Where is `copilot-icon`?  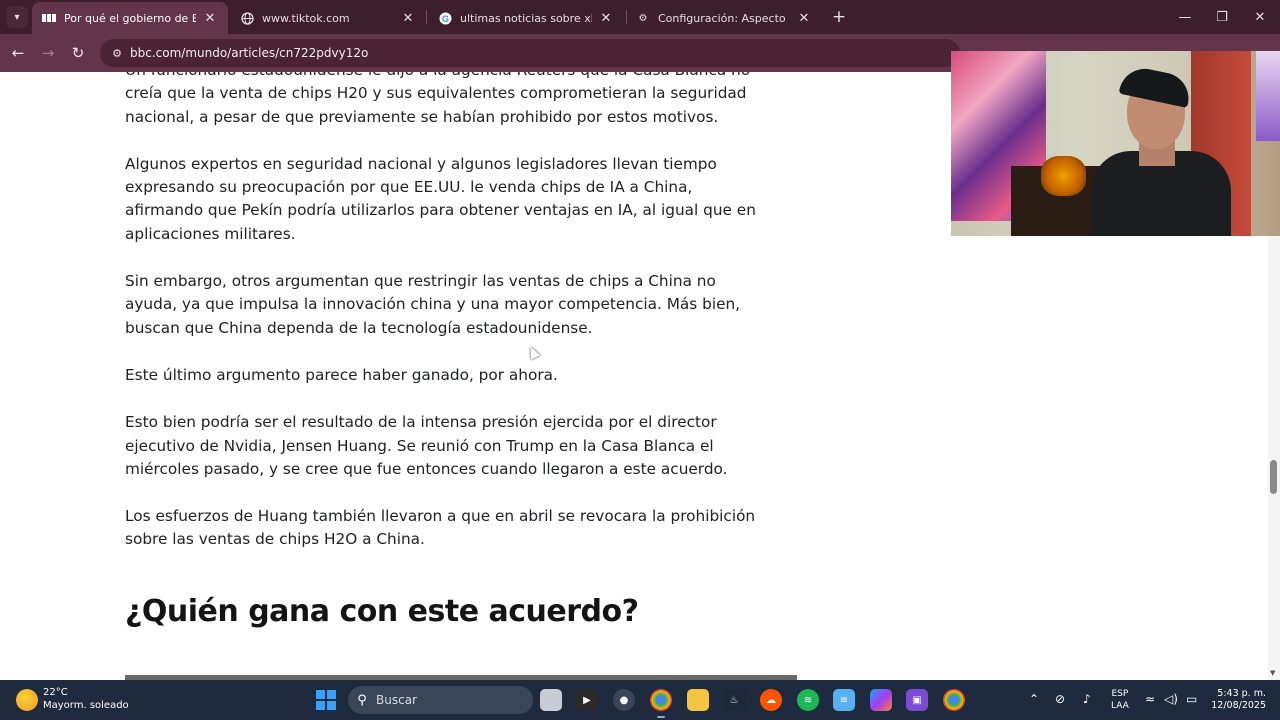 copilot-icon is located at coordinates (881, 700).